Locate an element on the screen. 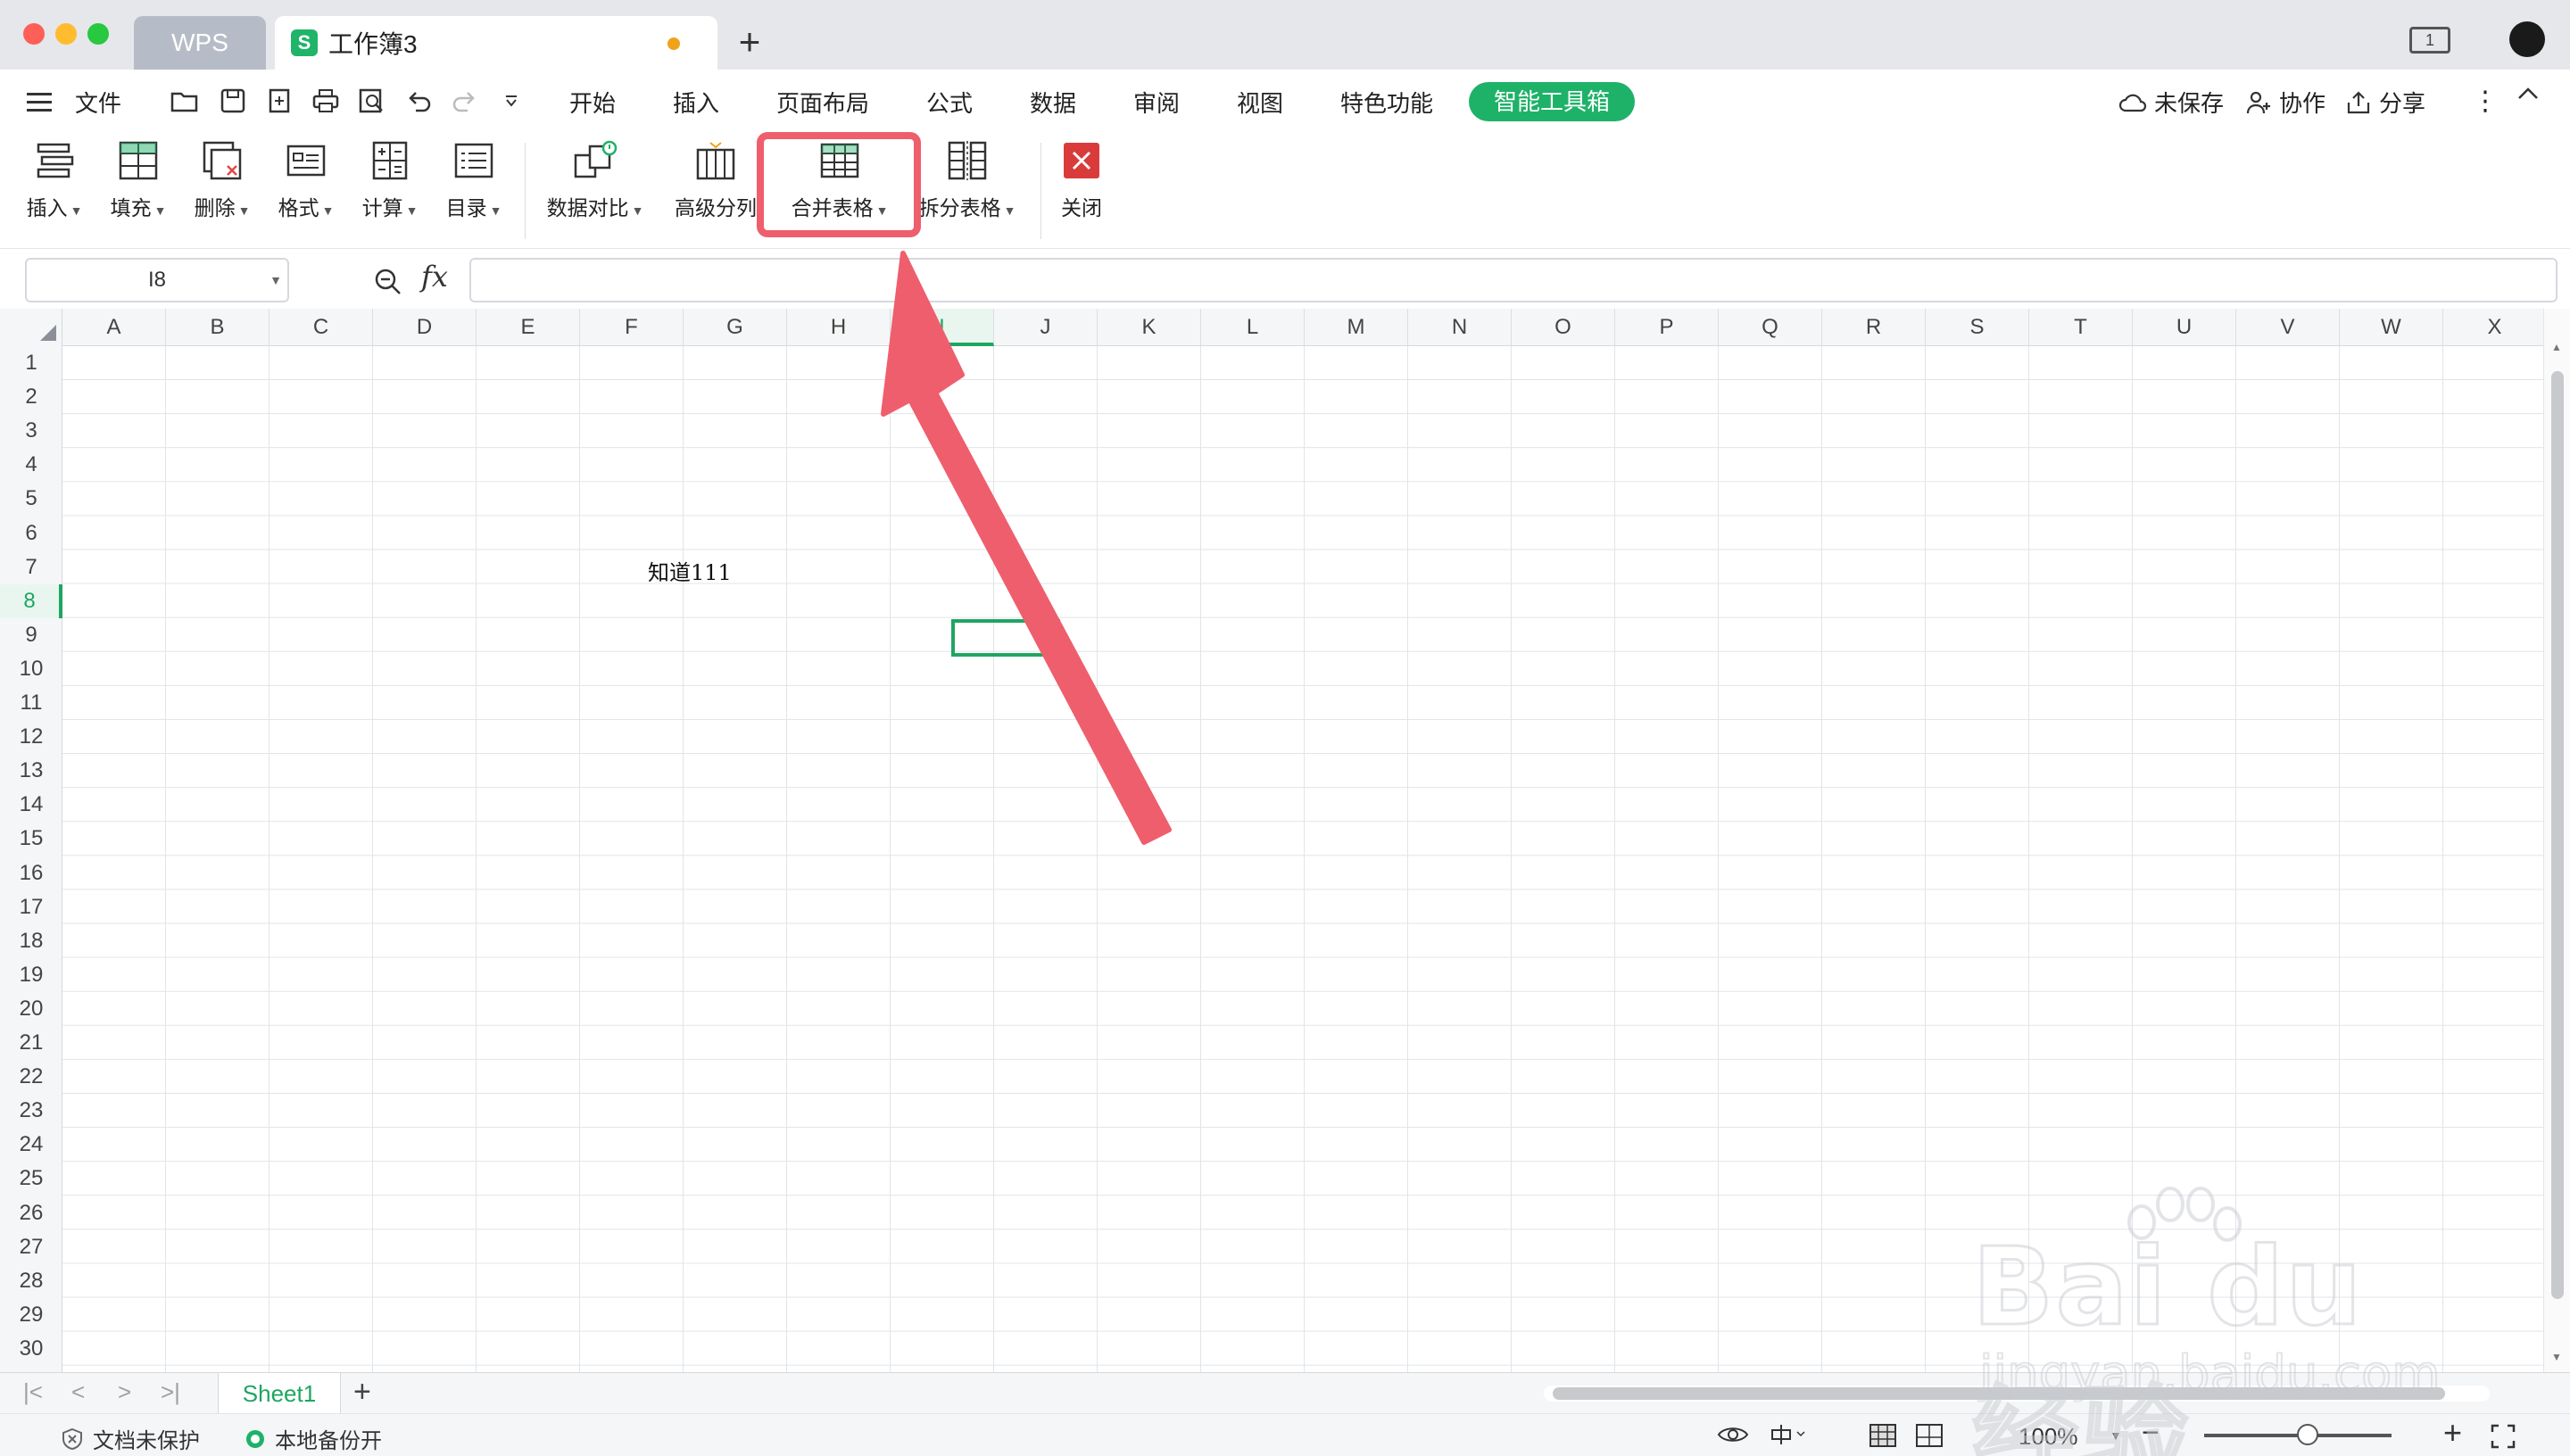 The image size is (2570, 1456). baidu-watermark: Bai du 经验 jingyan.baidu.com is located at coordinates (2213, 1322).